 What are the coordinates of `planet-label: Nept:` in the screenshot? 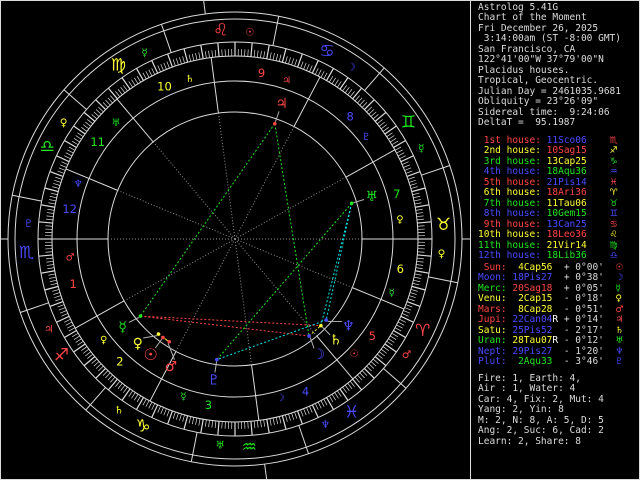 It's located at (492, 351).